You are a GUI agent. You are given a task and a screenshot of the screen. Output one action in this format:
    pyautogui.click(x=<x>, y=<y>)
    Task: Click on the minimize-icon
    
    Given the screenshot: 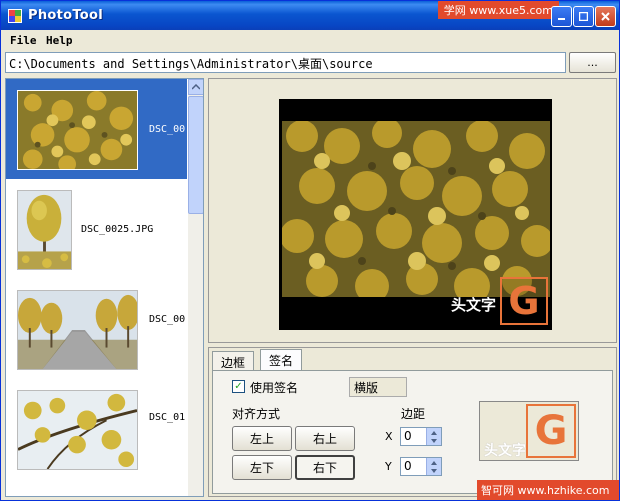 What is the action you would take?
    pyautogui.click(x=561, y=19)
    